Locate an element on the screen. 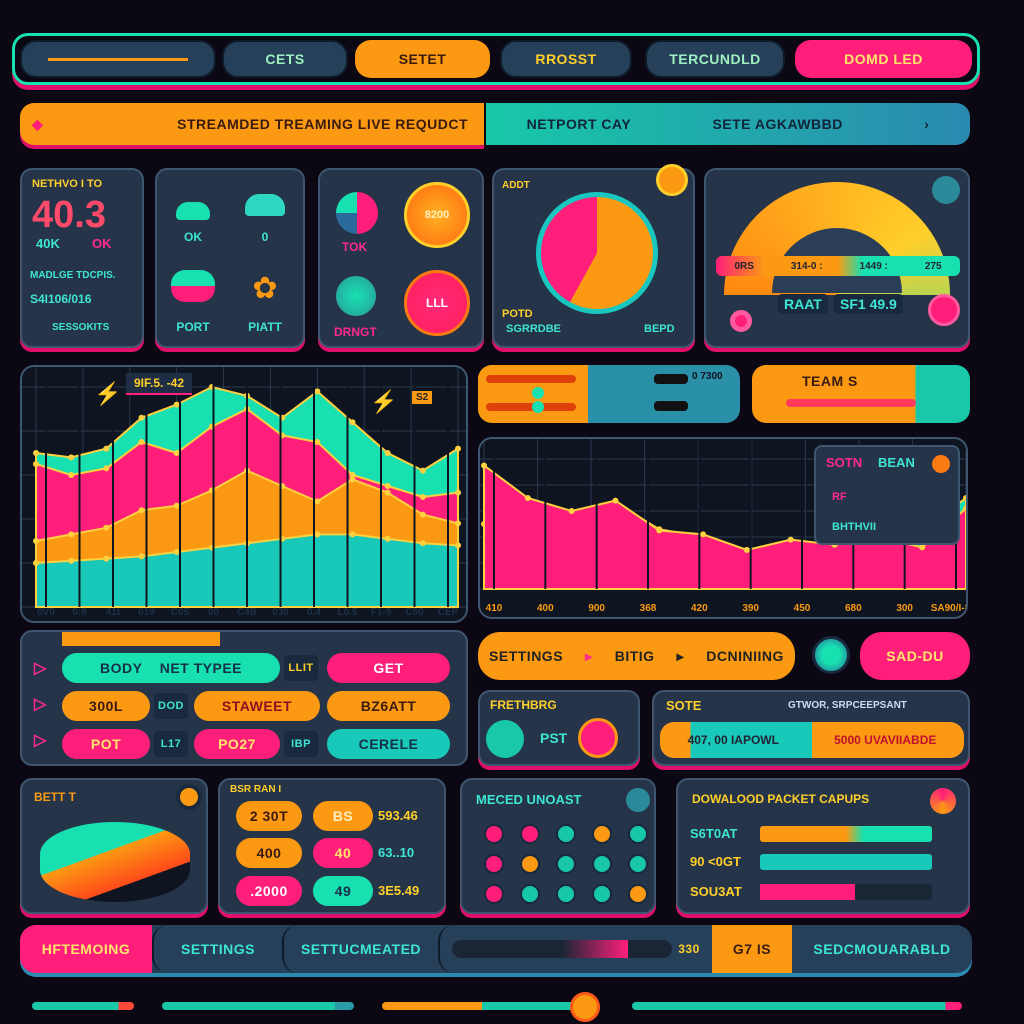 This screenshot has width=1024, height=1024. price-cell: BS is located at coordinates (343, 816).